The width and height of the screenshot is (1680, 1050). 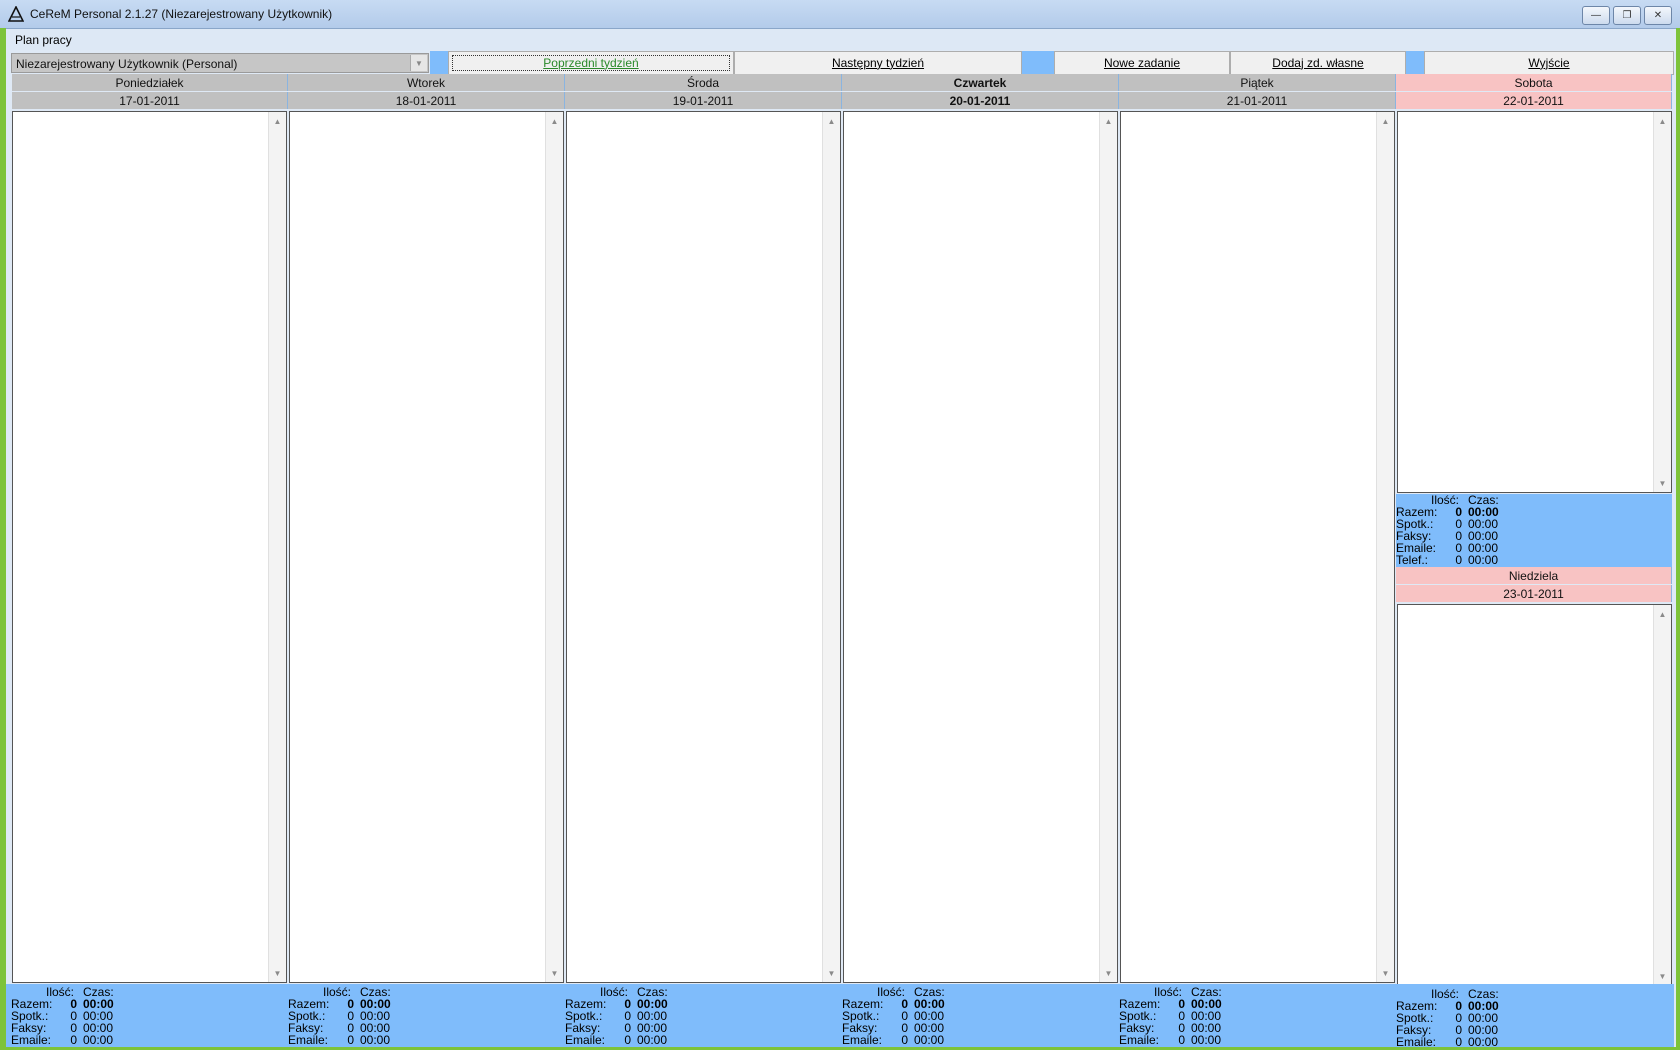 I want to click on exit-button: Wyjście, so click(x=1549, y=63).